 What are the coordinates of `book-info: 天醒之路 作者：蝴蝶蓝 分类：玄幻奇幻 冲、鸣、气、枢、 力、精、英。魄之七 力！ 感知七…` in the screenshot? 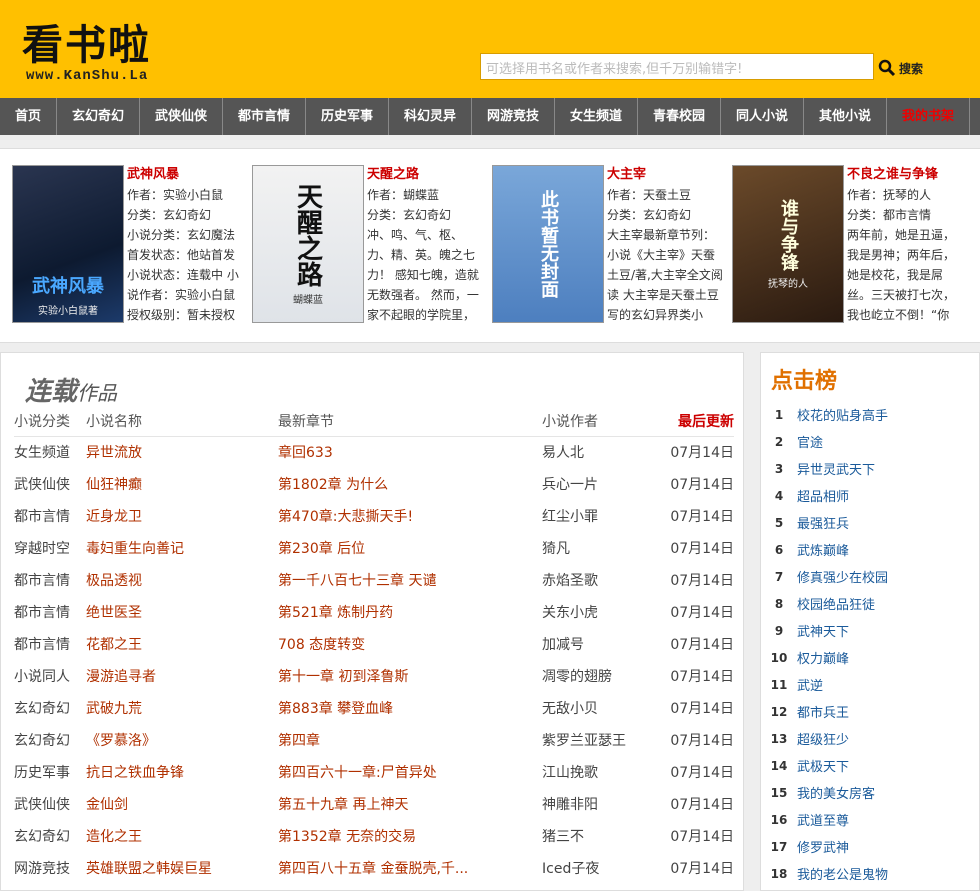 It's located at (428, 244).